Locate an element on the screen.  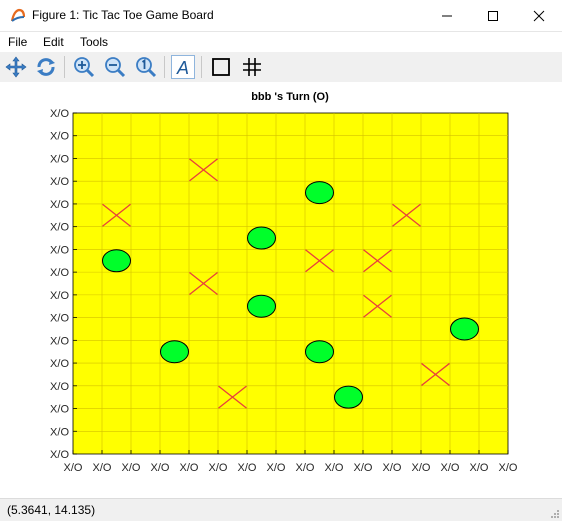
box-button is located at coordinates (221, 67).